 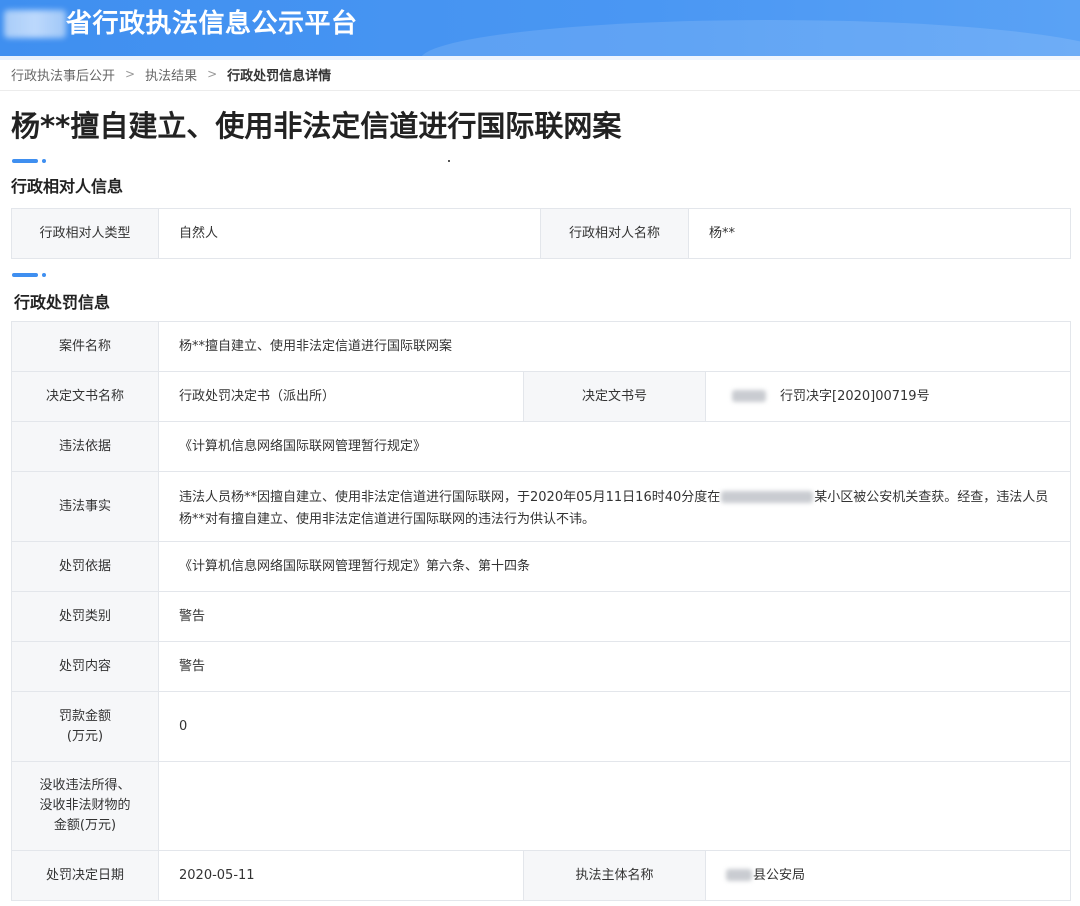 I want to click on table-row: 处罚依据 《计算机信息网络国际联网管理暂行规定》第六条、第十四条, so click(x=541, y=566).